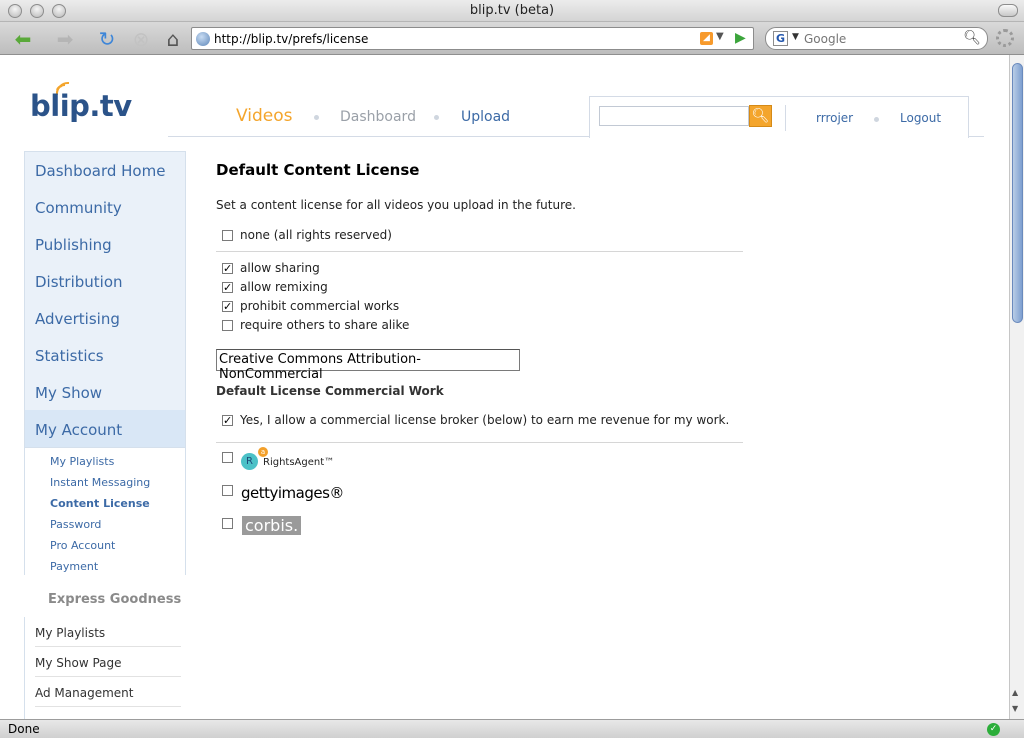 The image size is (1024, 738). I want to click on submenu-item-password: Password, so click(75, 524).